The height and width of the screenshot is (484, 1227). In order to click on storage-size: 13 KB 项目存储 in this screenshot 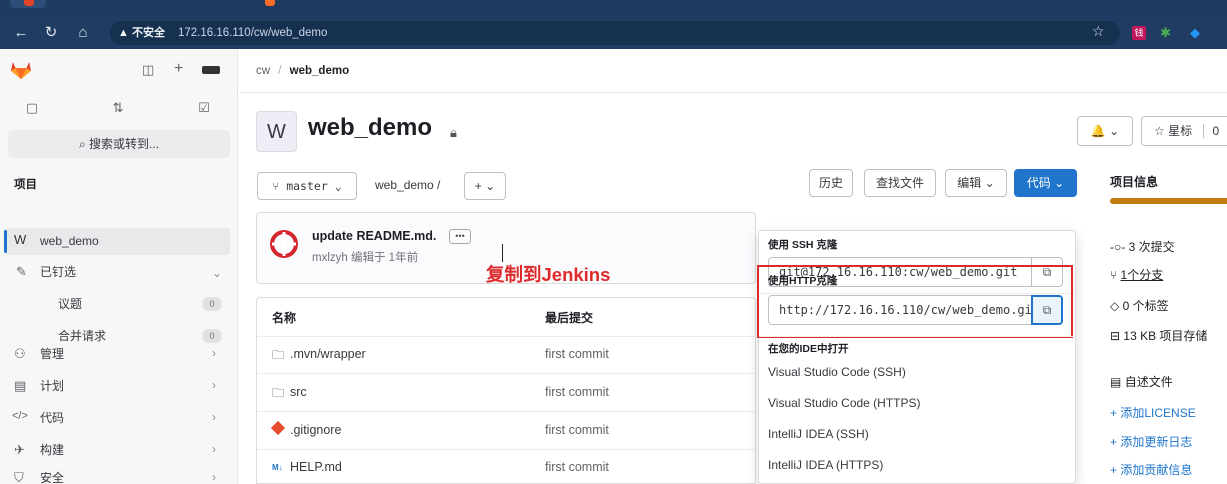, I will do `click(1165, 336)`.